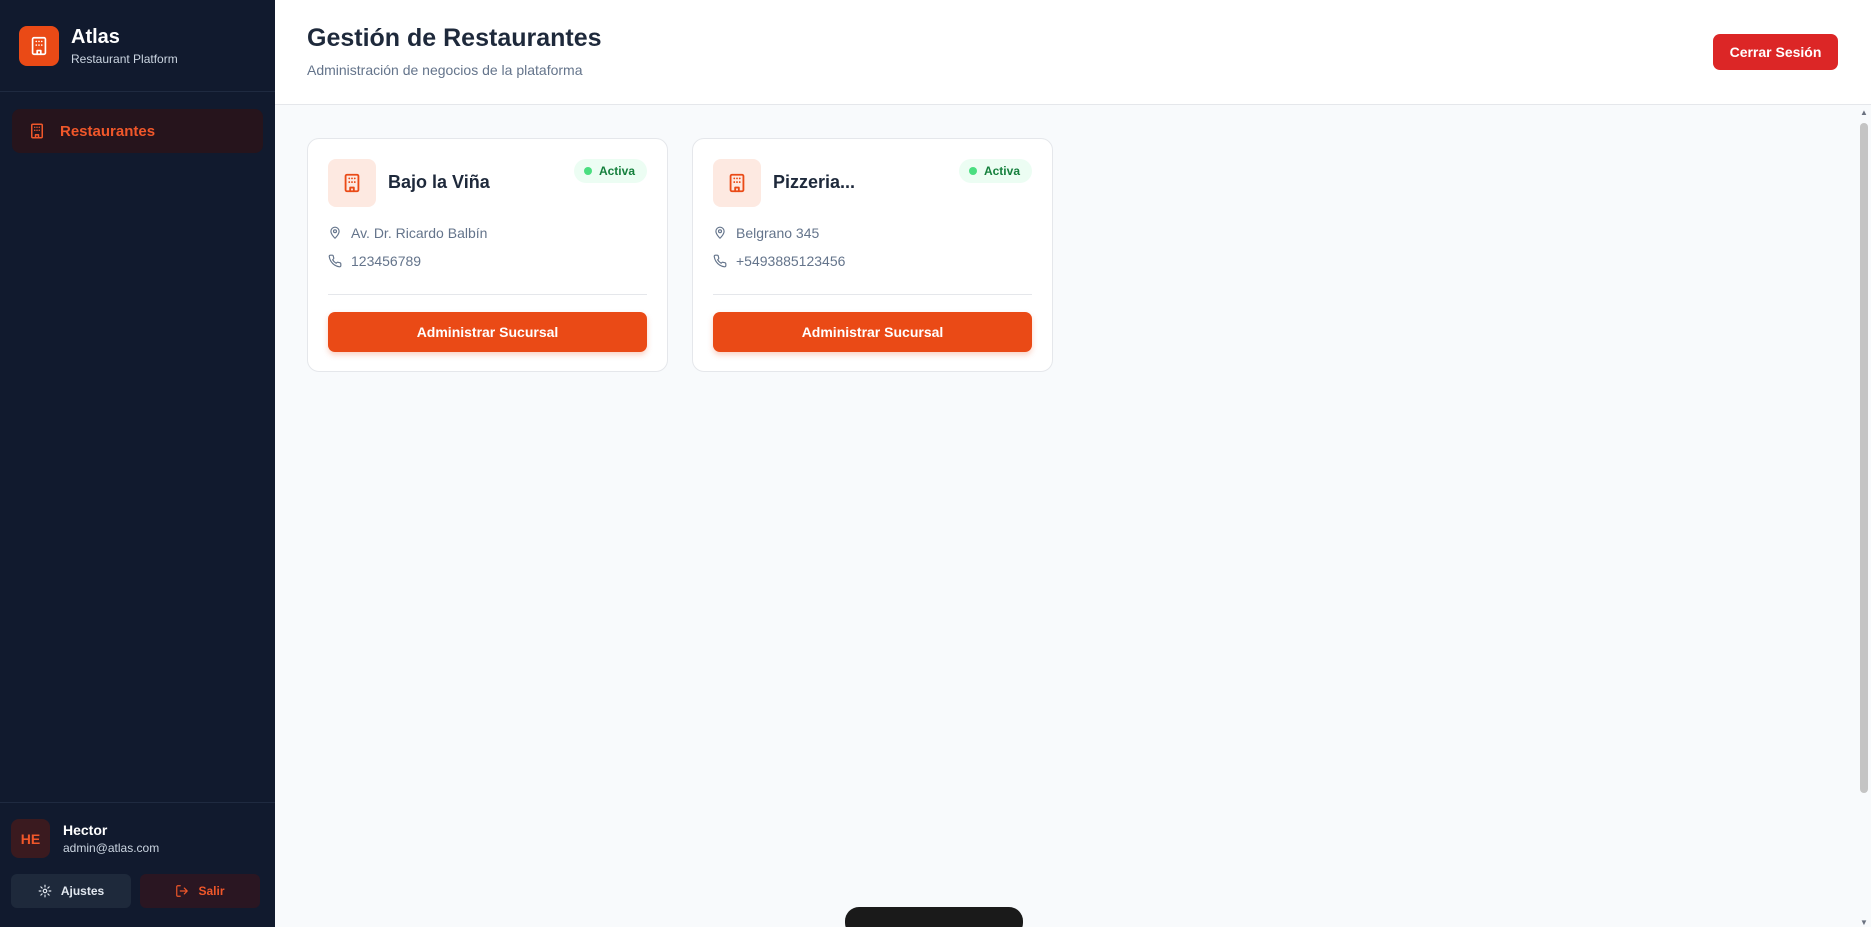 This screenshot has height=927, width=1871. I want to click on page-title: Gestión de Restaurantes, so click(454, 38).